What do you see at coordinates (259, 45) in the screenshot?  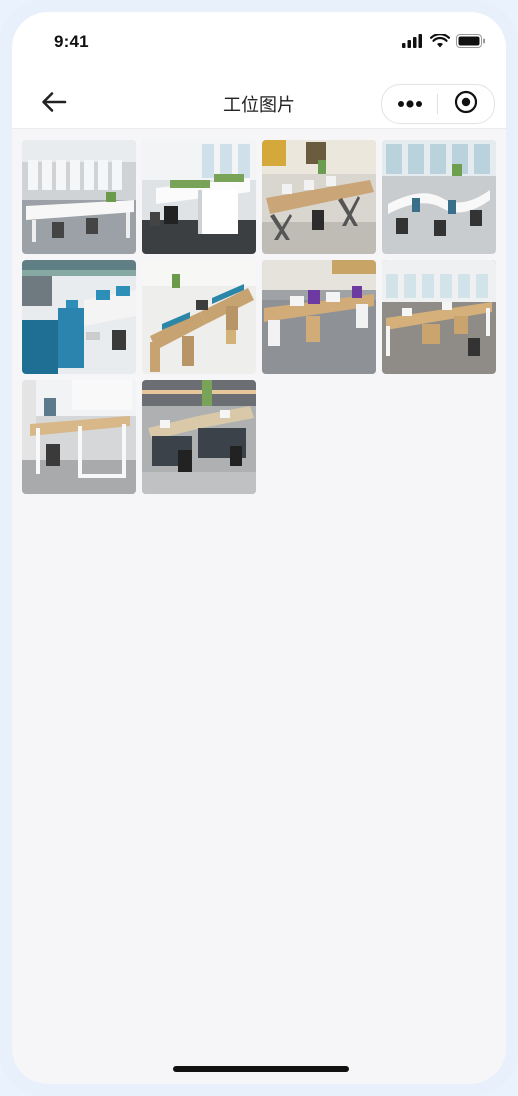 I see `status-bar: 9:41` at bounding box center [259, 45].